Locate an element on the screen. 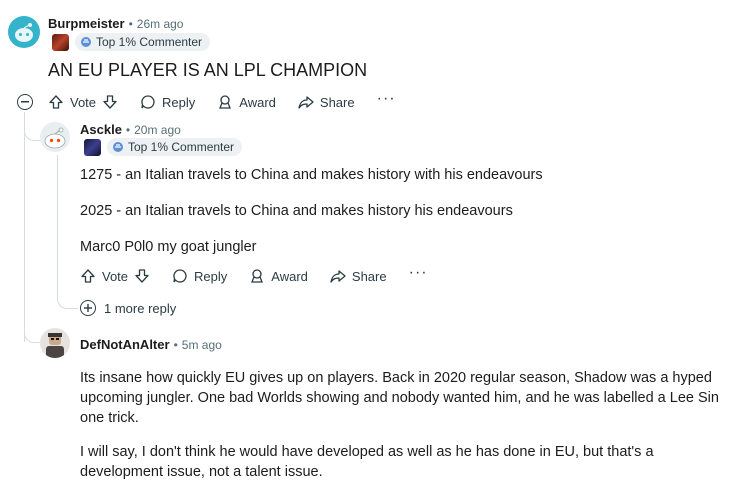 The image size is (736, 485). timestamp: 26m ago is located at coordinates (160, 24).